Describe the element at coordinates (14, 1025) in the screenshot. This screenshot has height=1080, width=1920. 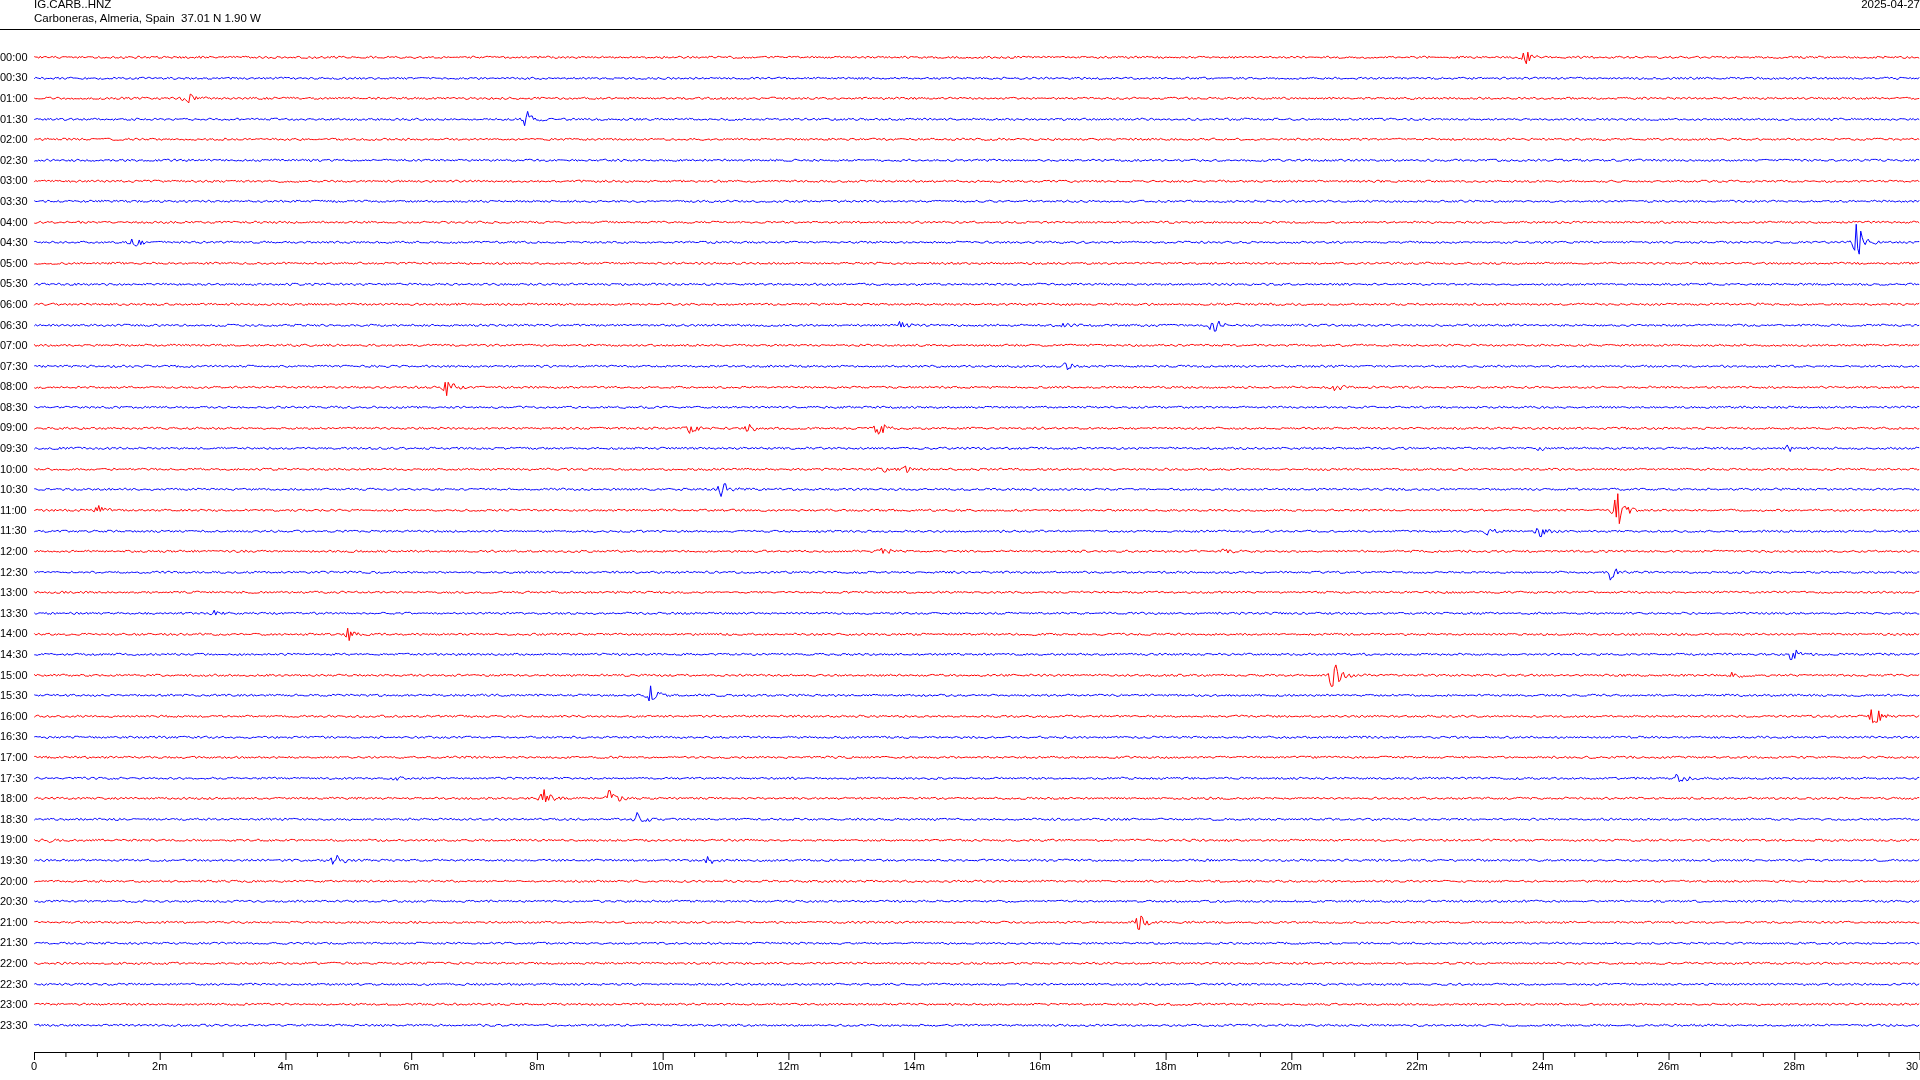
I see `time-label: 23:30` at that location.